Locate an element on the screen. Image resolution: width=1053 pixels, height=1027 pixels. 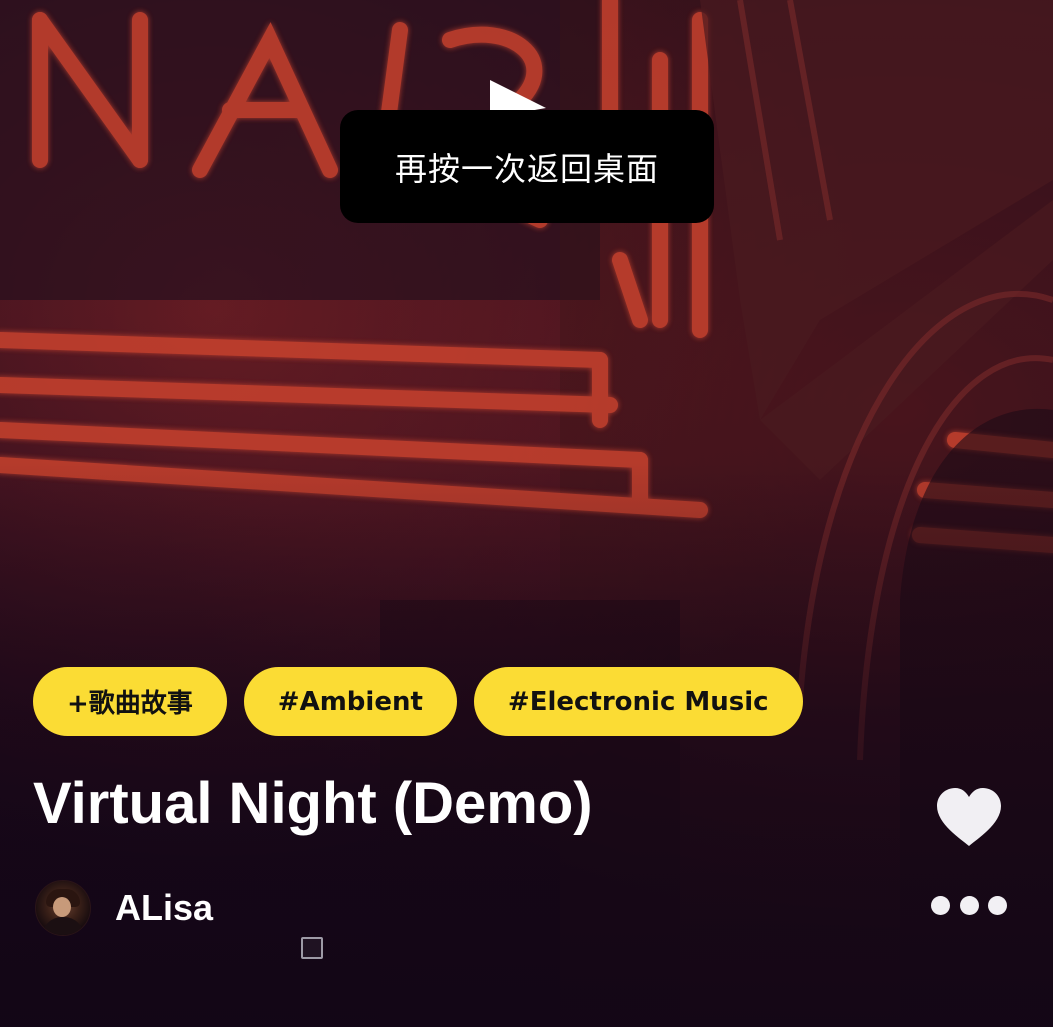
artist-row: ALisa is located at coordinates (124, 908).